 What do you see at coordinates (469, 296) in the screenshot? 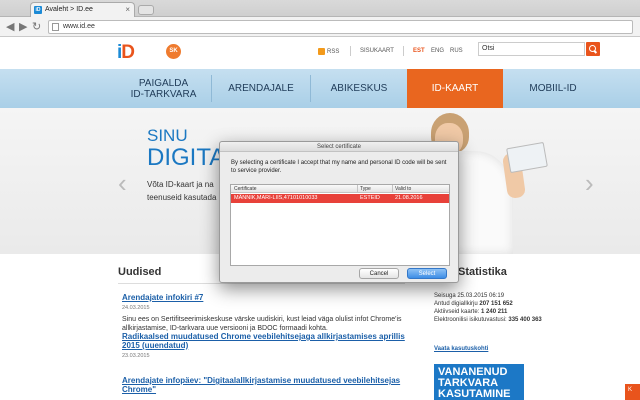
I see `stats-label: Seisuga 25.03.2015 06:19` at bounding box center [469, 296].